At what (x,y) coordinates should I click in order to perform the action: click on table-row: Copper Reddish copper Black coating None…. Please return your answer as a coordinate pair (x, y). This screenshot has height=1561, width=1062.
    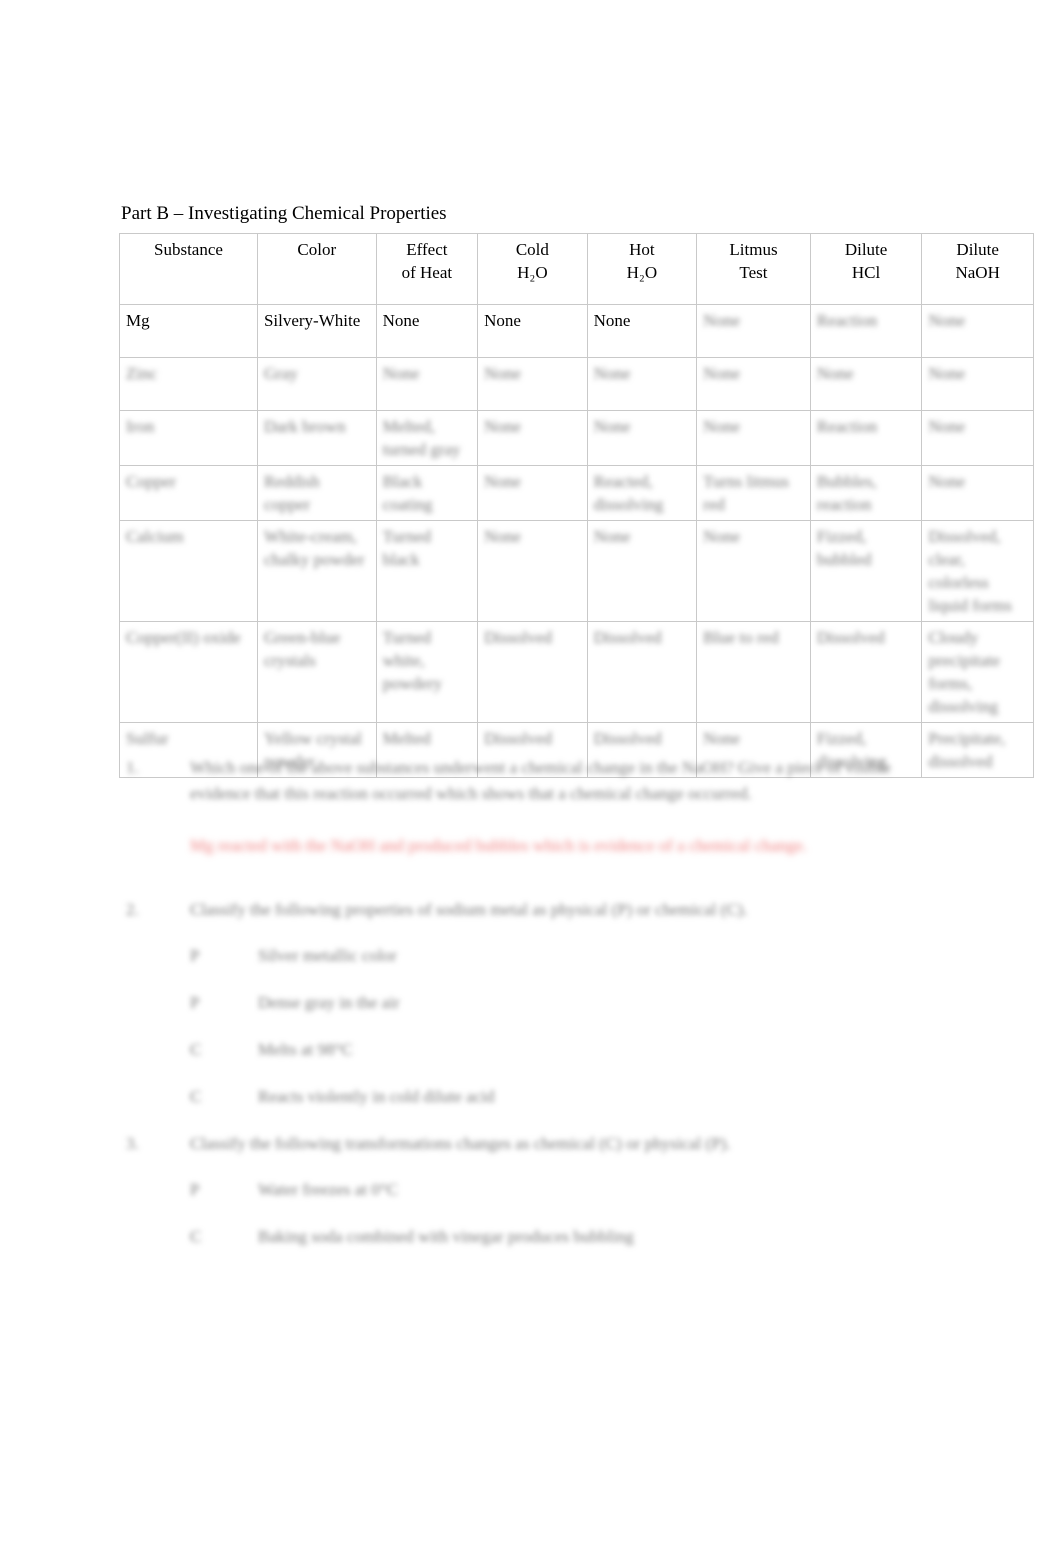
    Looking at the image, I should click on (576, 493).